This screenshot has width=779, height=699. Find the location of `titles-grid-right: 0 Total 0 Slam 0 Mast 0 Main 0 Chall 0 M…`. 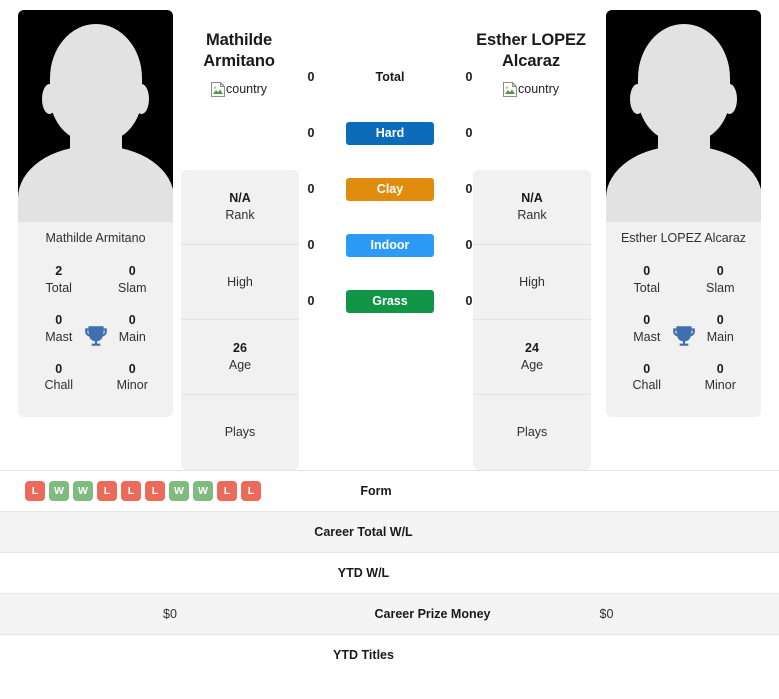

titles-grid-right: 0 Total 0 Slam 0 Mast 0 Main 0 Chall 0 M… is located at coordinates (683, 336).